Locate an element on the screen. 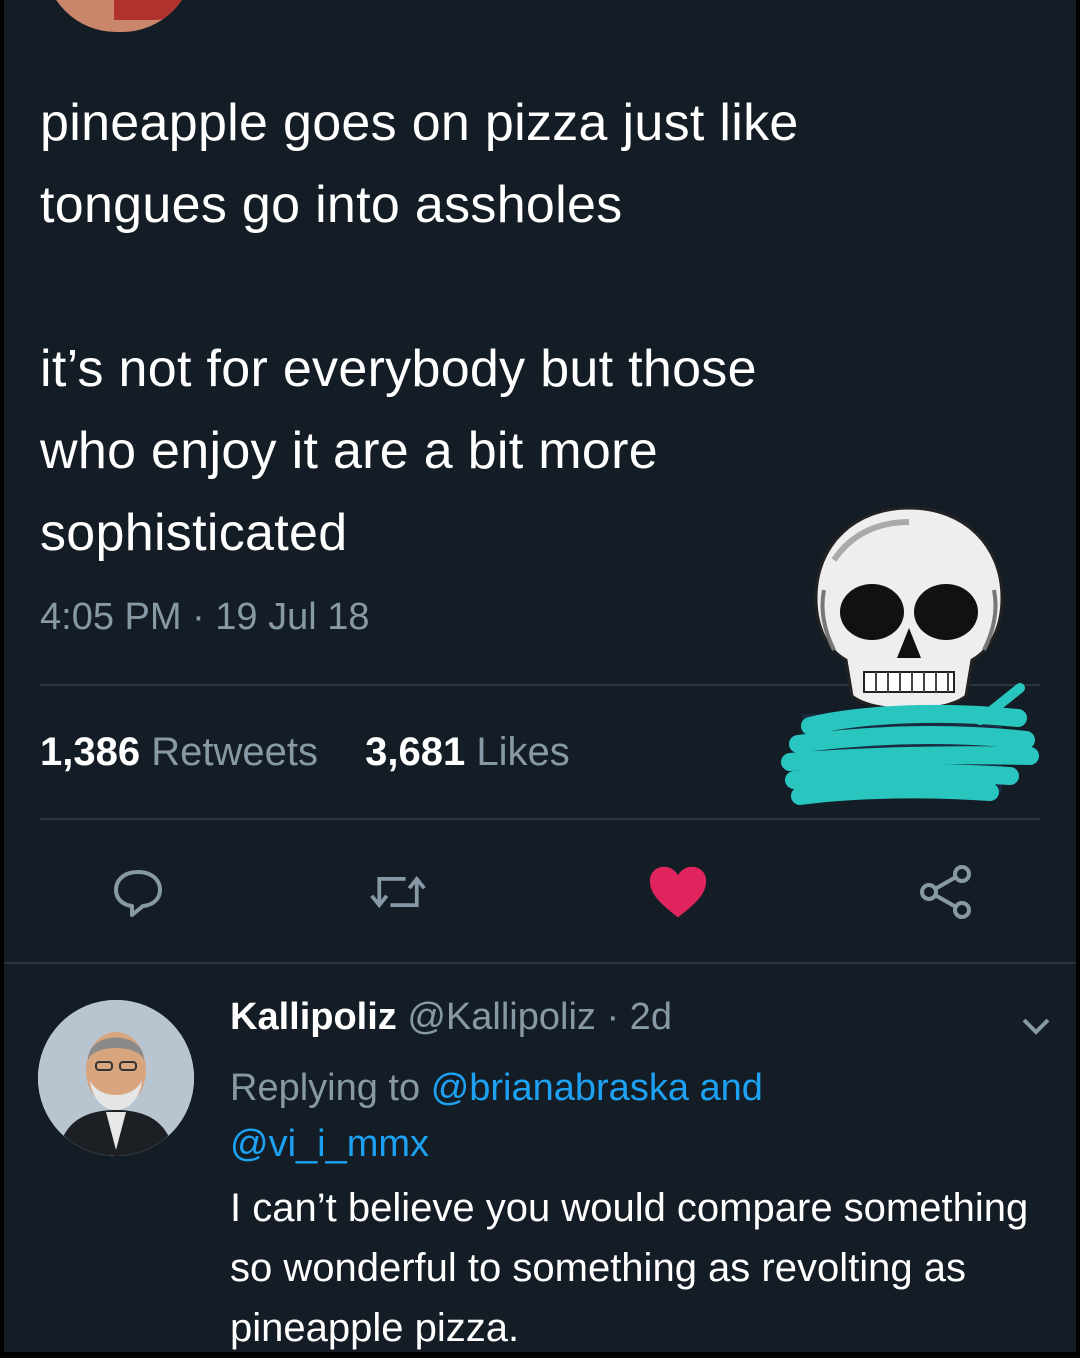 This screenshot has width=1080, height=1358. retweets-count: 1,386 is located at coordinates (90, 752).